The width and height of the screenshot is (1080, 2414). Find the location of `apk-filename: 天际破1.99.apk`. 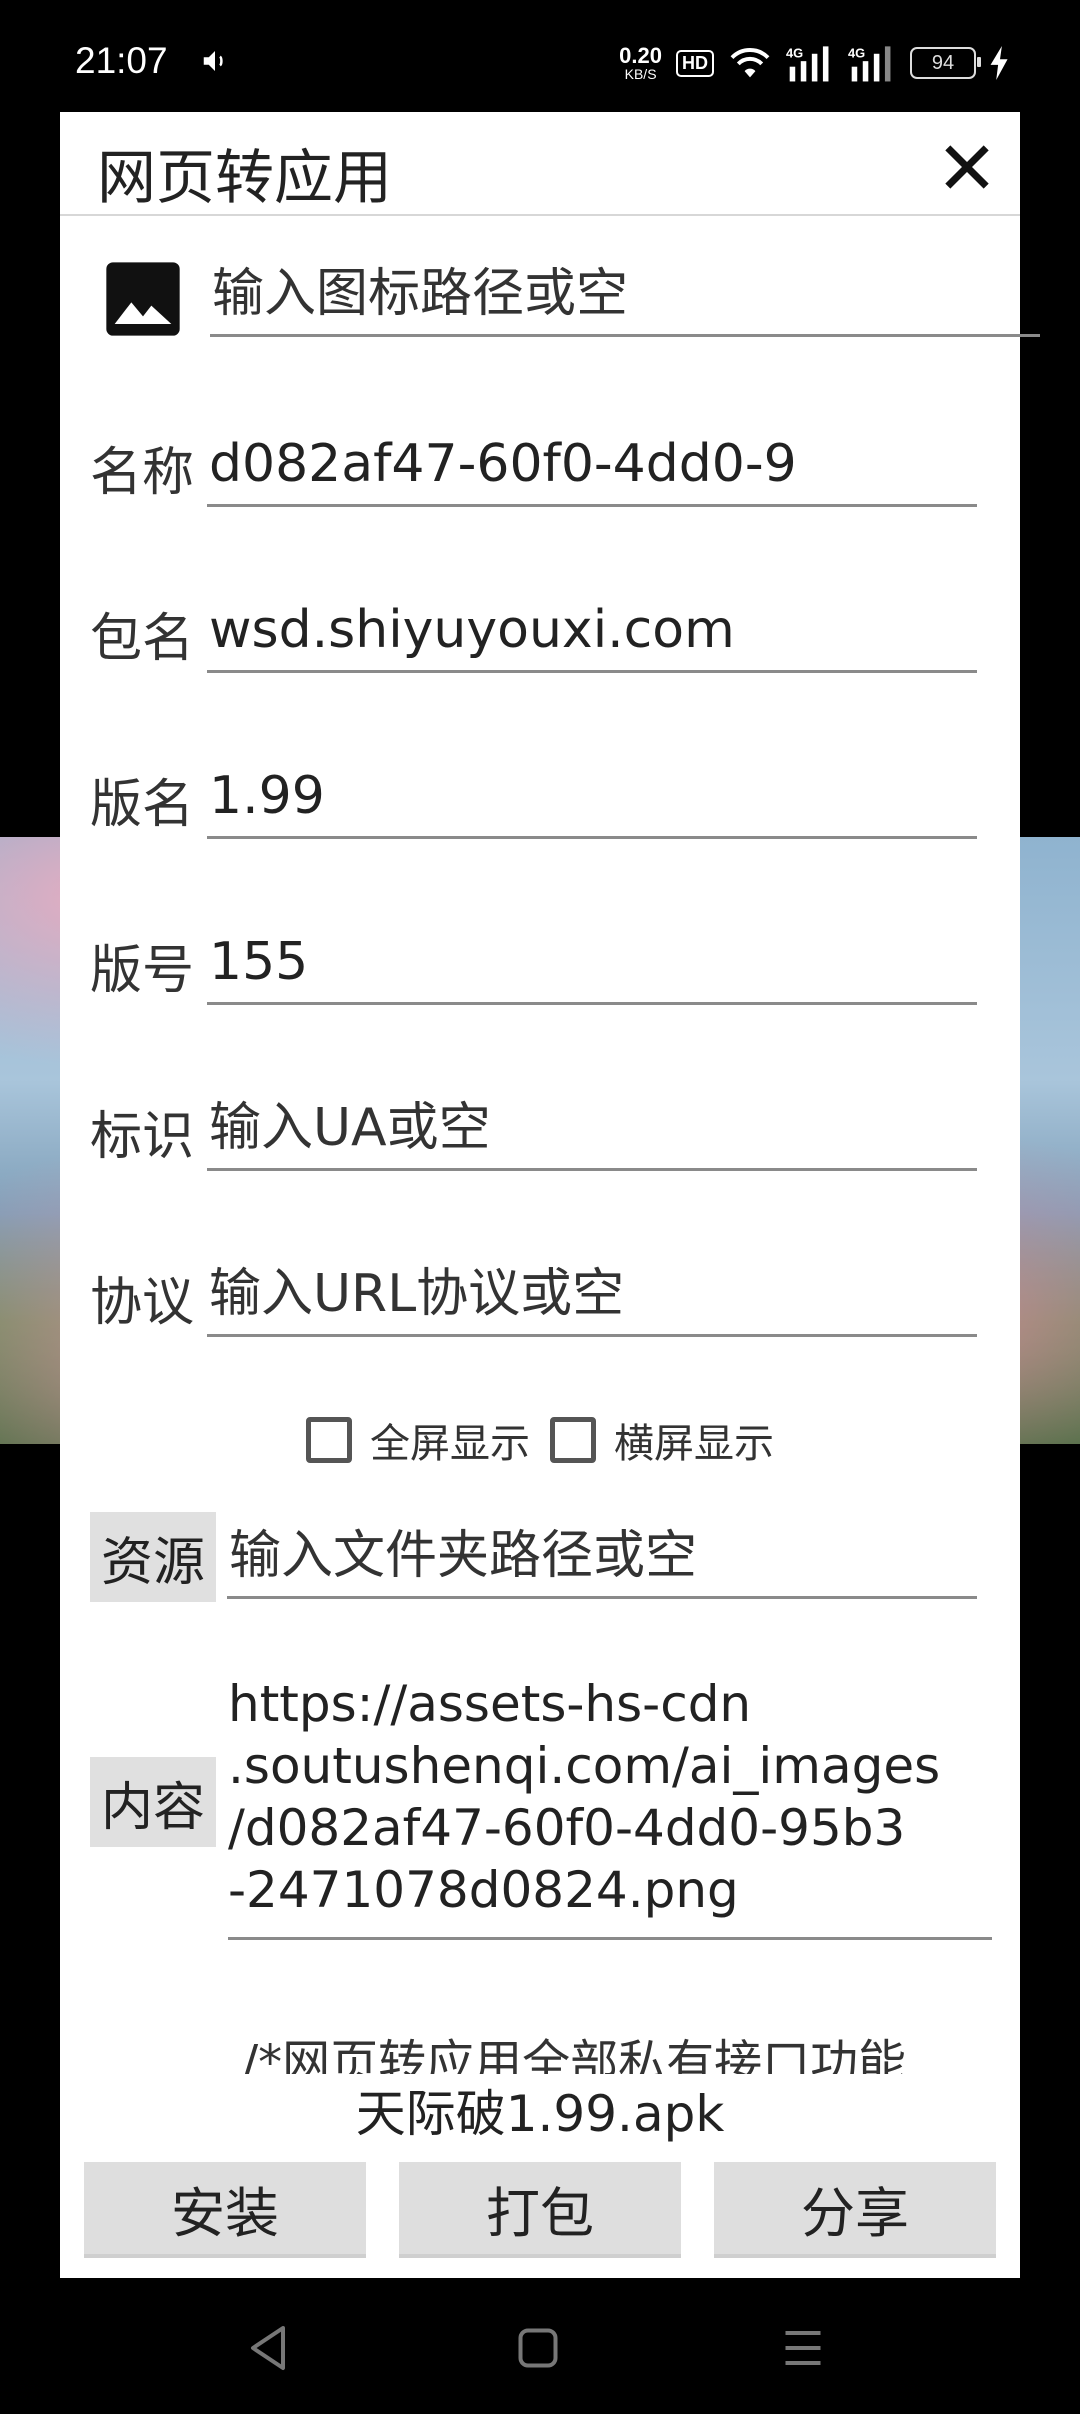

apk-filename: 天际破1.99.apk is located at coordinates (540, 2114).